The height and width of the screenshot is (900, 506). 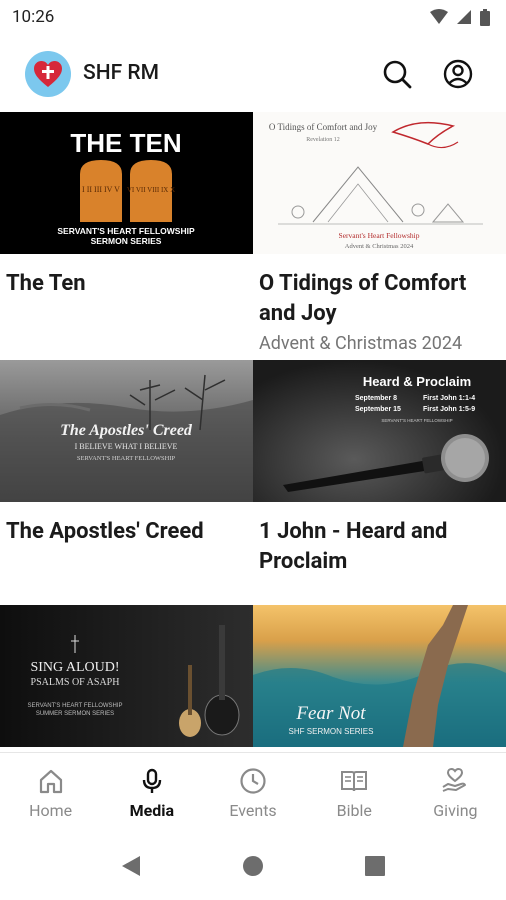 I want to click on signal-icon, so click(x=464, y=17).